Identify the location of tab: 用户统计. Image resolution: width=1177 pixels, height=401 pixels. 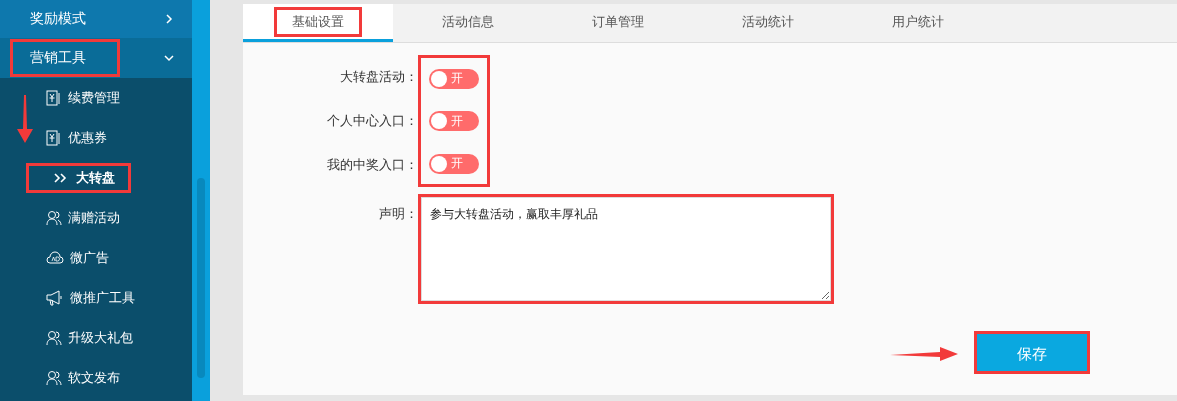
(918, 23).